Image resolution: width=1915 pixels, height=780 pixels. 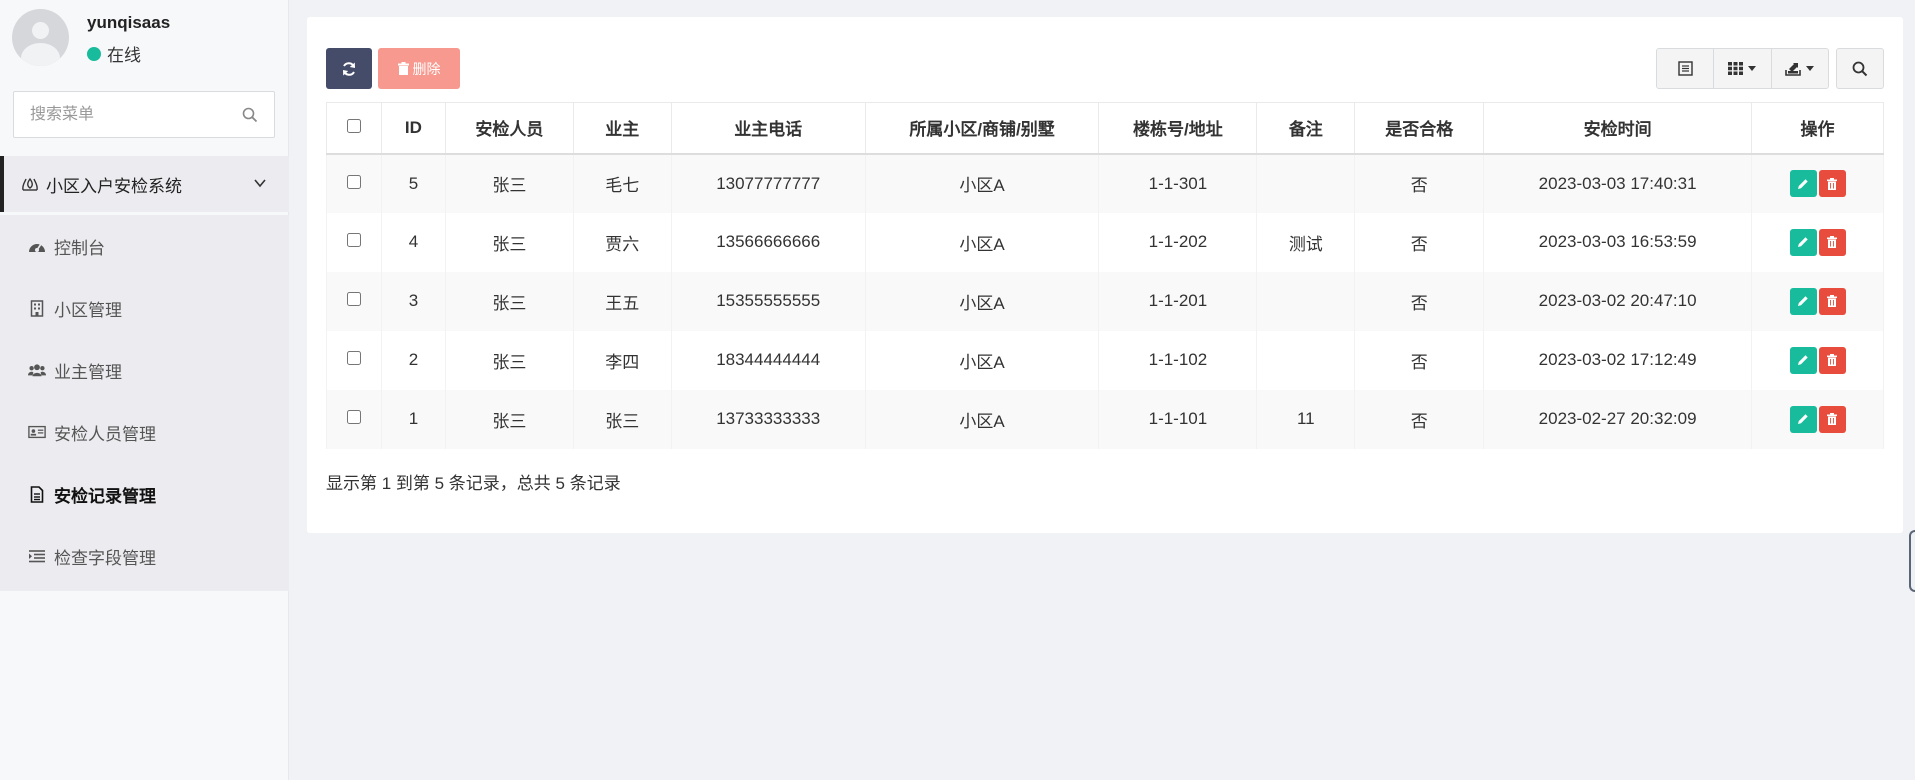 What do you see at coordinates (413, 301) in the screenshot?
I see `cell-id: 3` at bounding box center [413, 301].